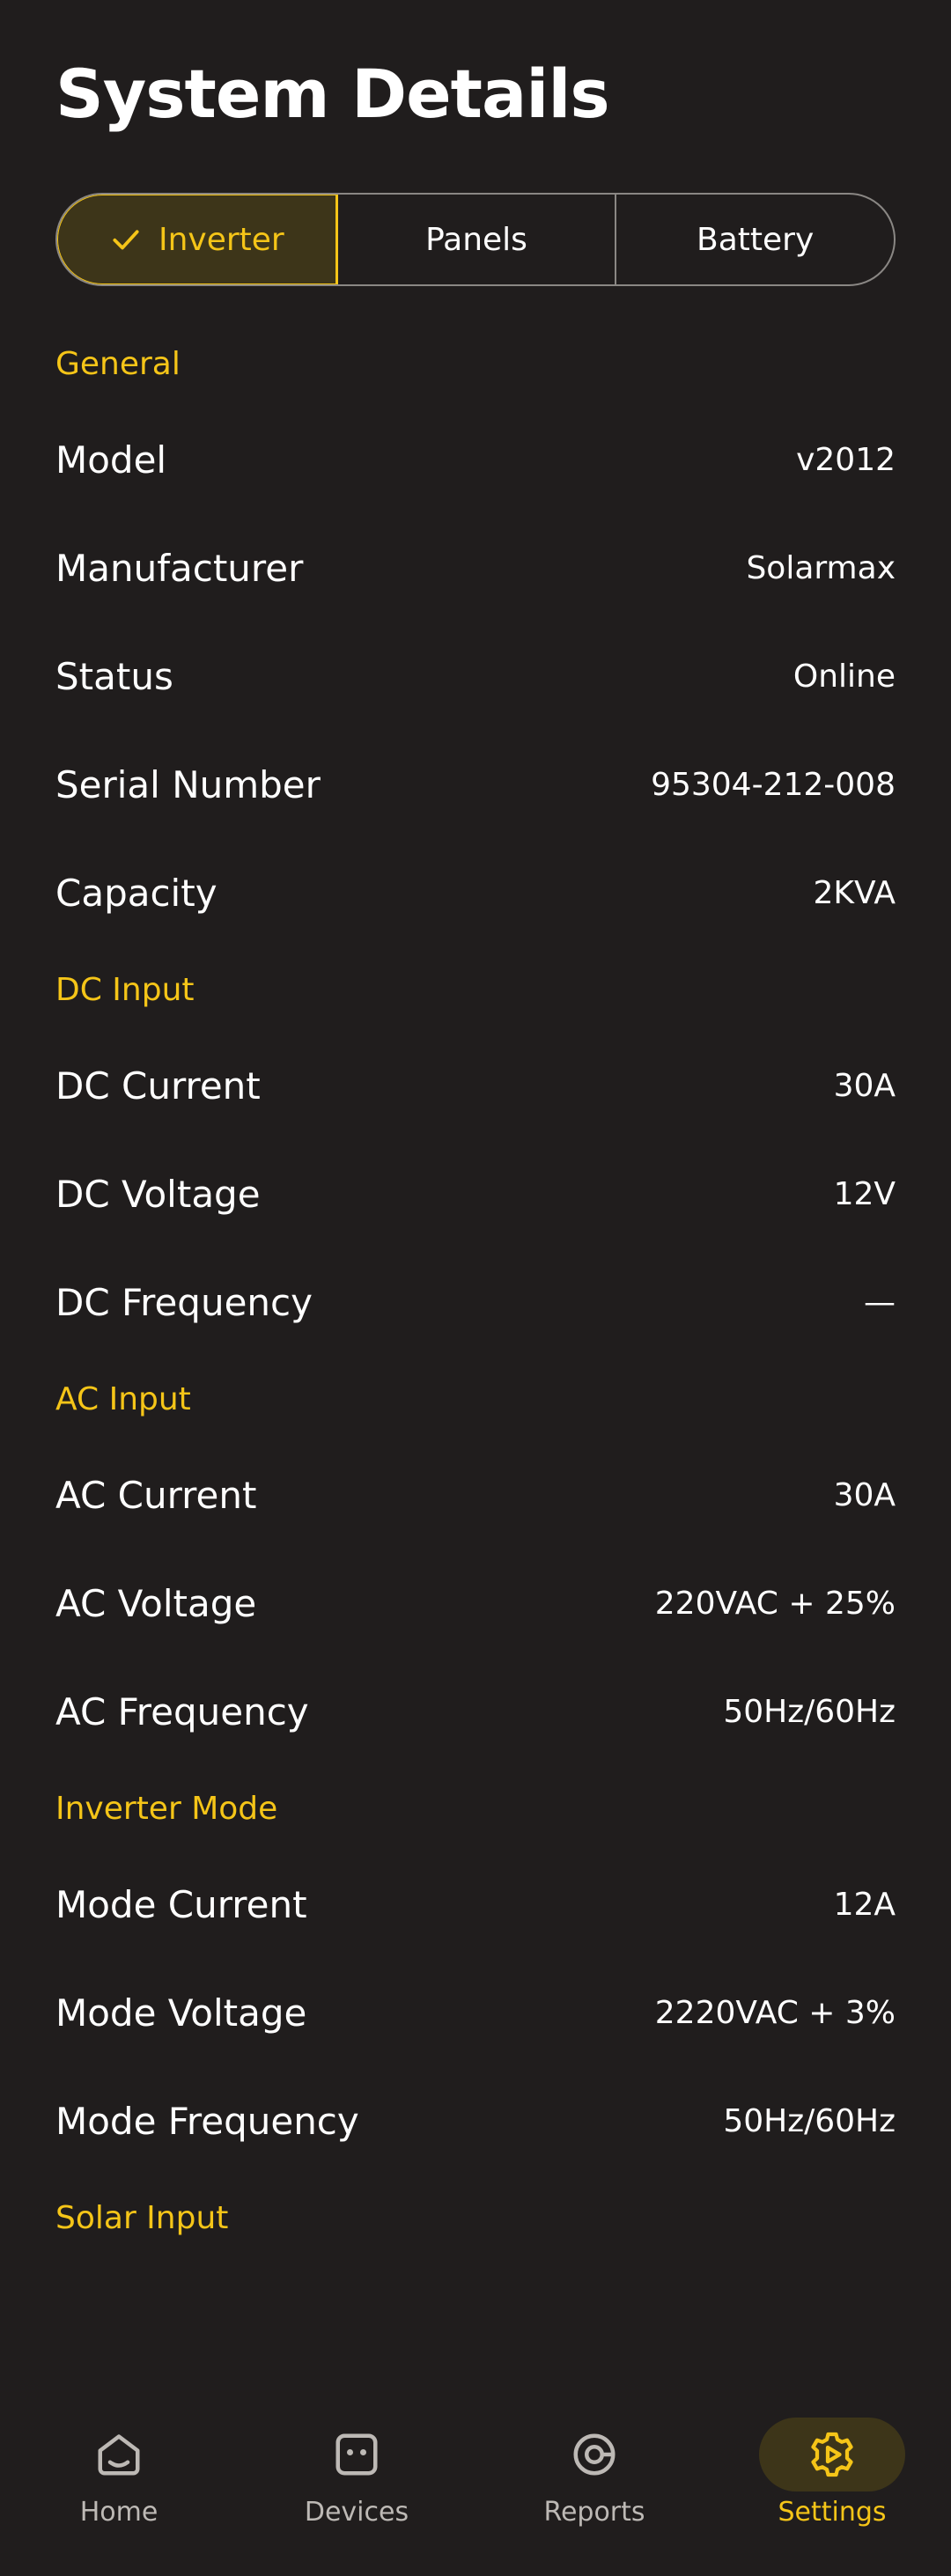  I want to click on detail-row: DC Frequency —, so click(475, 1303).